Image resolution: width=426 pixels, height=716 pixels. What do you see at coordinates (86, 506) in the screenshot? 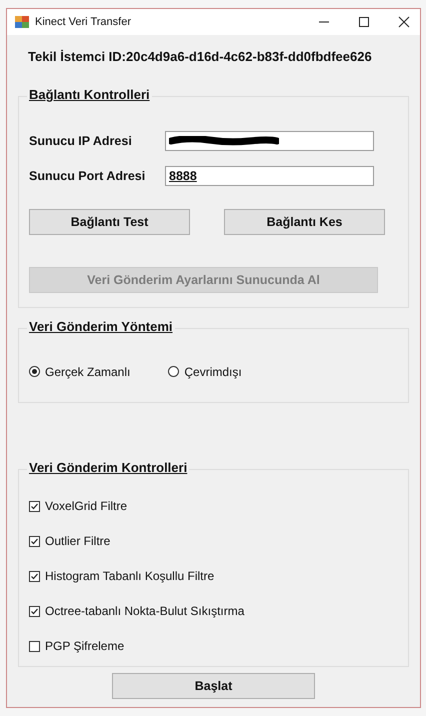
I see `checkbox-label: VoxelGrid Filtre` at bounding box center [86, 506].